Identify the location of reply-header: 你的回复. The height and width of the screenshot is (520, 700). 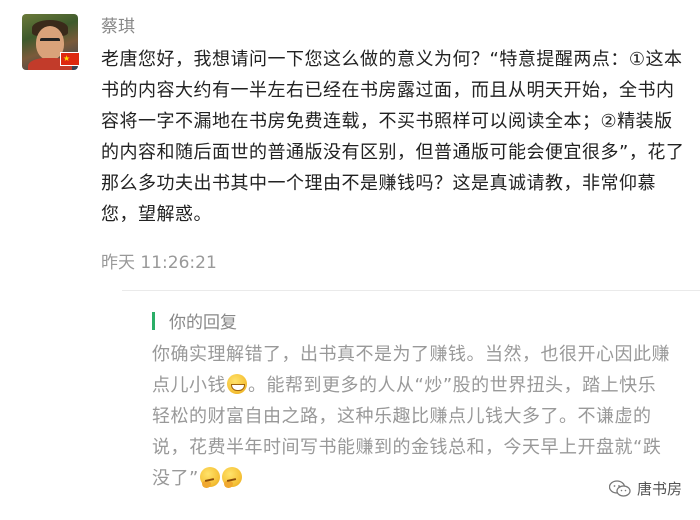
(194, 320).